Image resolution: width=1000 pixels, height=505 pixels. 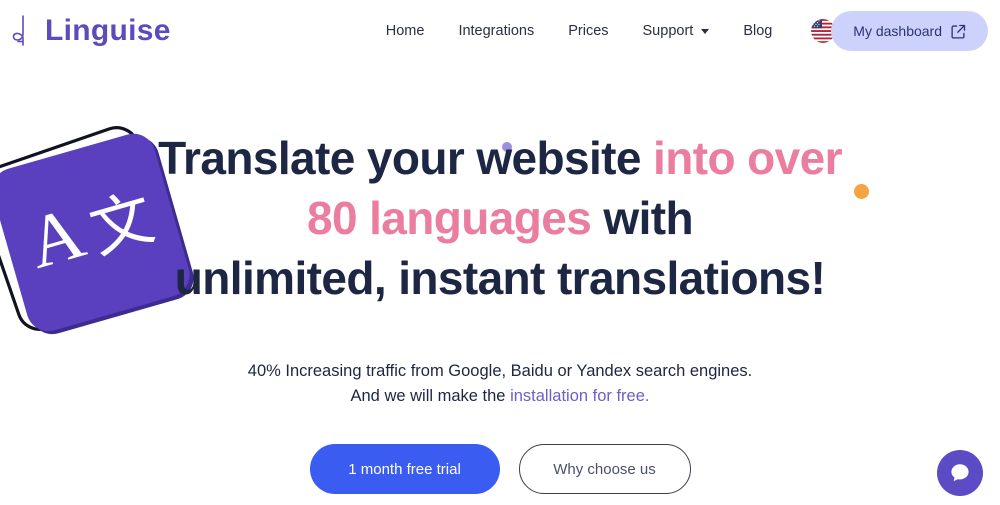 What do you see at coordinates (705, 31) in the screenshot?
I see `chevron-down-icon` at bounding box center [705, 31].